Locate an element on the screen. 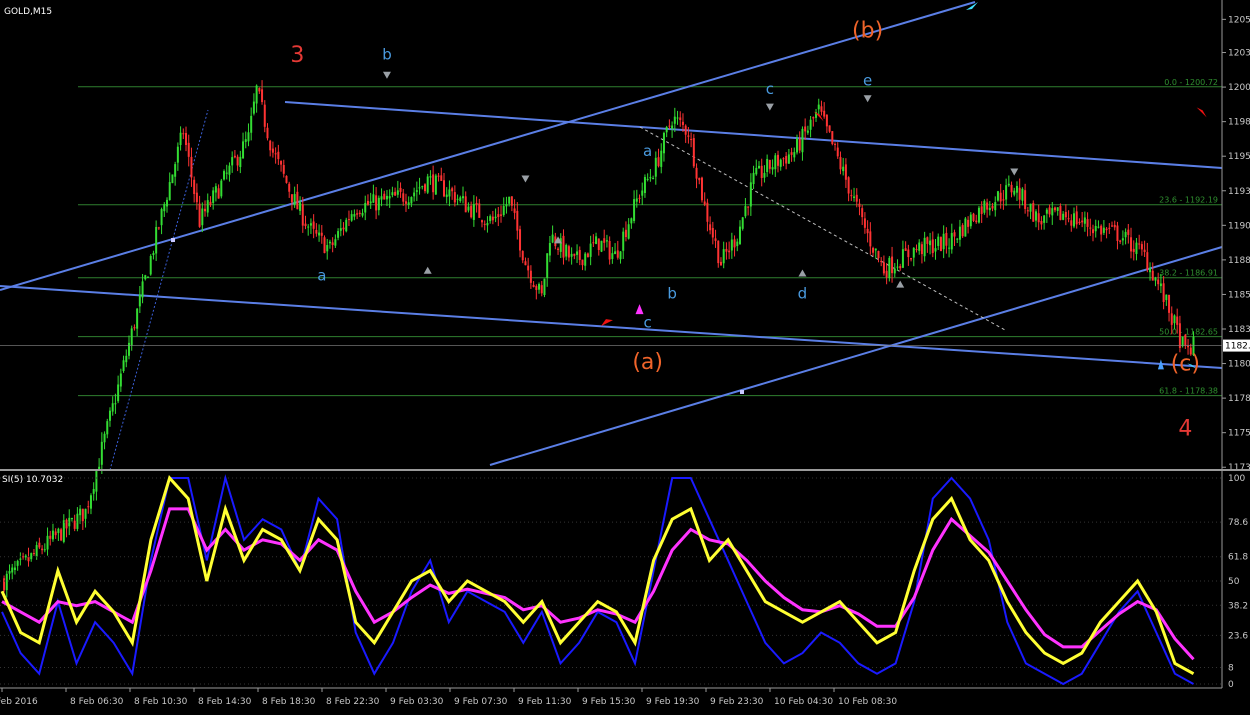  time-tick-label: 9 Feb 11:30 is located at coordinates (545, 702).